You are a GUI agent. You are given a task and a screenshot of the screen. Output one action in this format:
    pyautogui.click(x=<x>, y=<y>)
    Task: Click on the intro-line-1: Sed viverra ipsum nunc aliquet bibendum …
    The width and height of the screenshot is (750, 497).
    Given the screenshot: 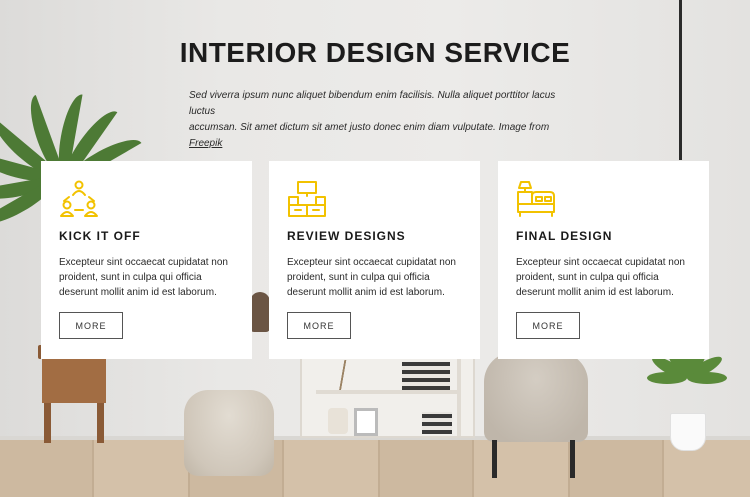 What is the action you would take?
    pyautogui.click(x=372, y=103)
    